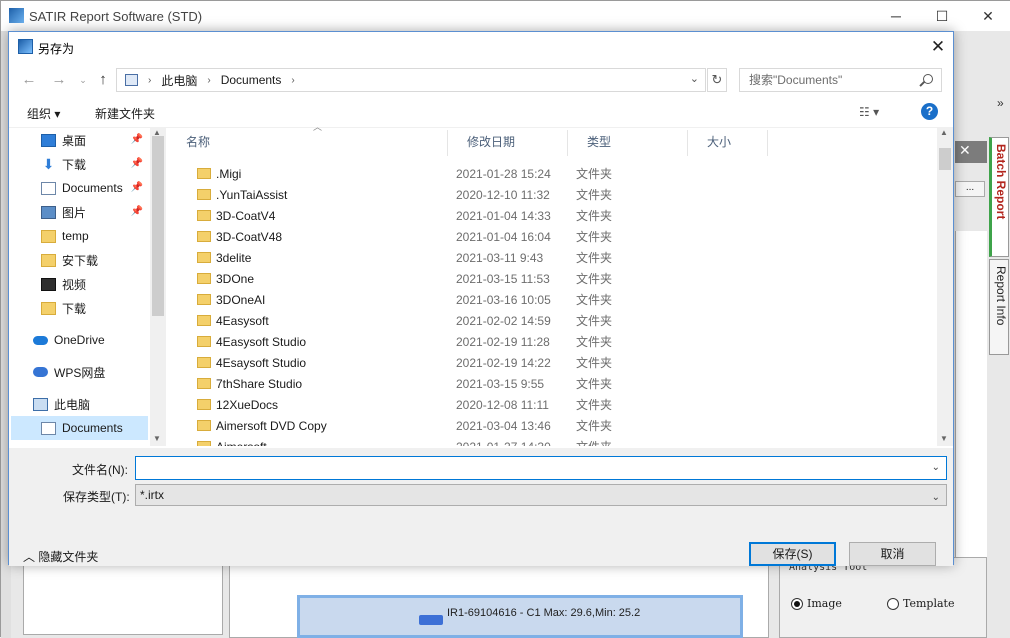 The image size is (1010, 638). What do you see at coordinates (562, 320) in the screenshot?
I see `file-row: 4Easysoft2021-02-02 14:59文件夹` at bounding box center [562, 320].